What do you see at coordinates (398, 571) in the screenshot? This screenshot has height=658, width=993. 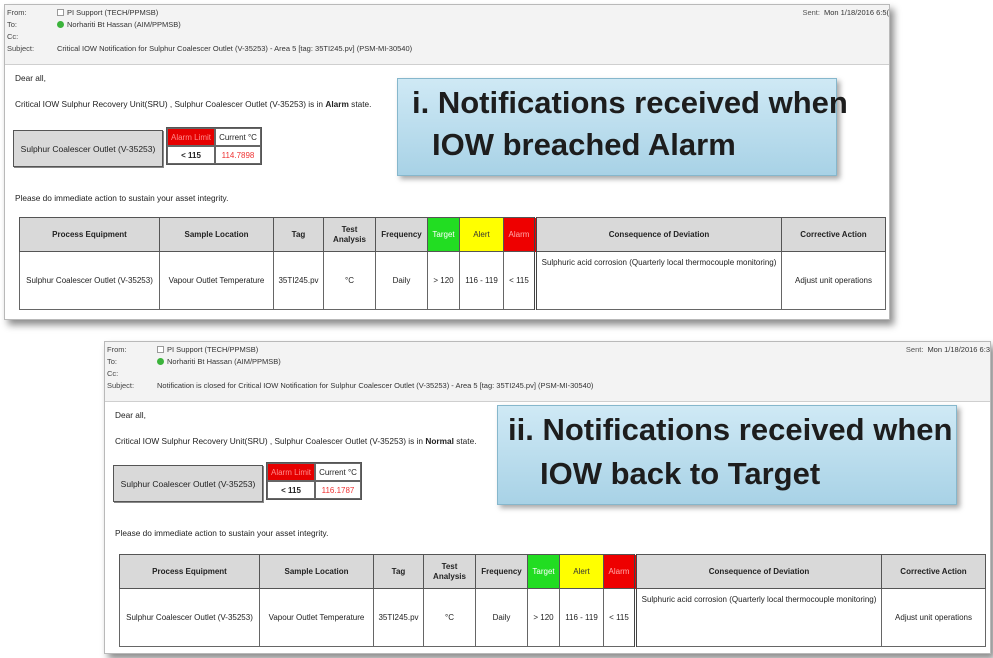 I see `col-header: Tag` at bounding box center [398, 571].